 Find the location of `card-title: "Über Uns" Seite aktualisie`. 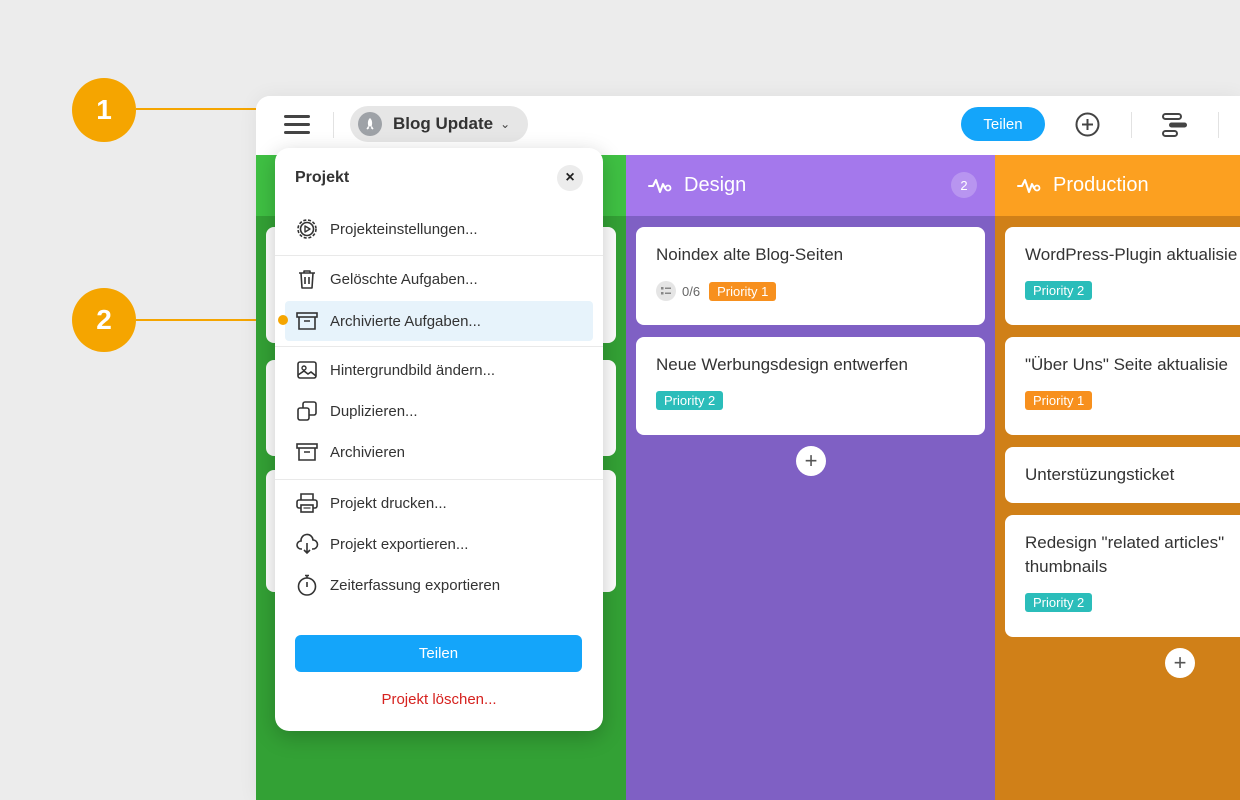

card-title: "Über Uns" Seite aktualisie is located at coordinates (1126, 364).